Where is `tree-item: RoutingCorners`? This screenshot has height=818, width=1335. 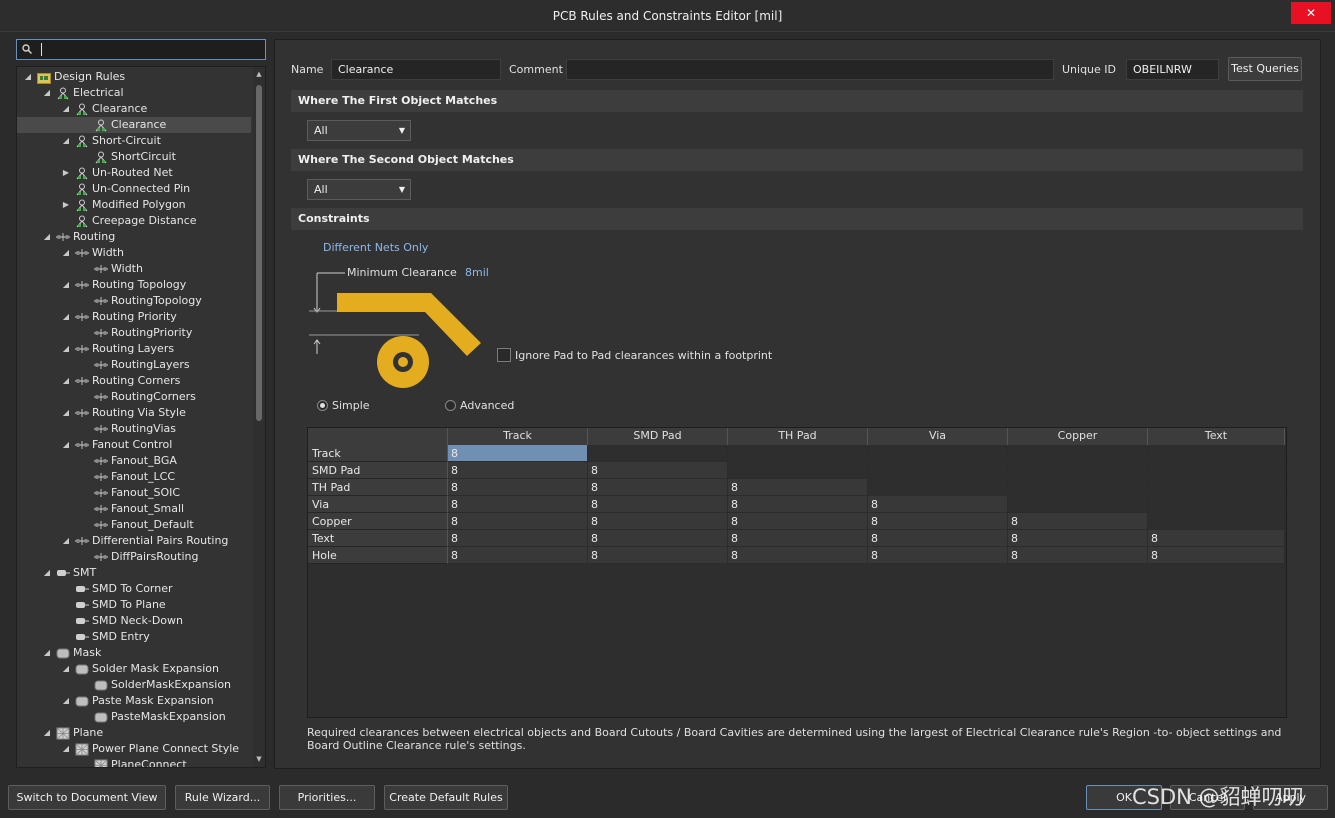 tree-item: RoutingCorners is located at coordinates (134, 397).